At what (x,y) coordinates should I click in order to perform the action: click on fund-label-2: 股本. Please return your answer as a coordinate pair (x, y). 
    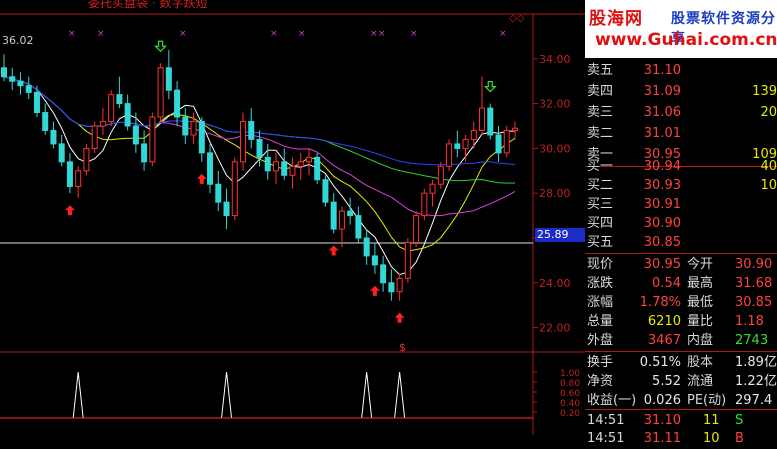
    Looking at the image, I should click on (700, 362).